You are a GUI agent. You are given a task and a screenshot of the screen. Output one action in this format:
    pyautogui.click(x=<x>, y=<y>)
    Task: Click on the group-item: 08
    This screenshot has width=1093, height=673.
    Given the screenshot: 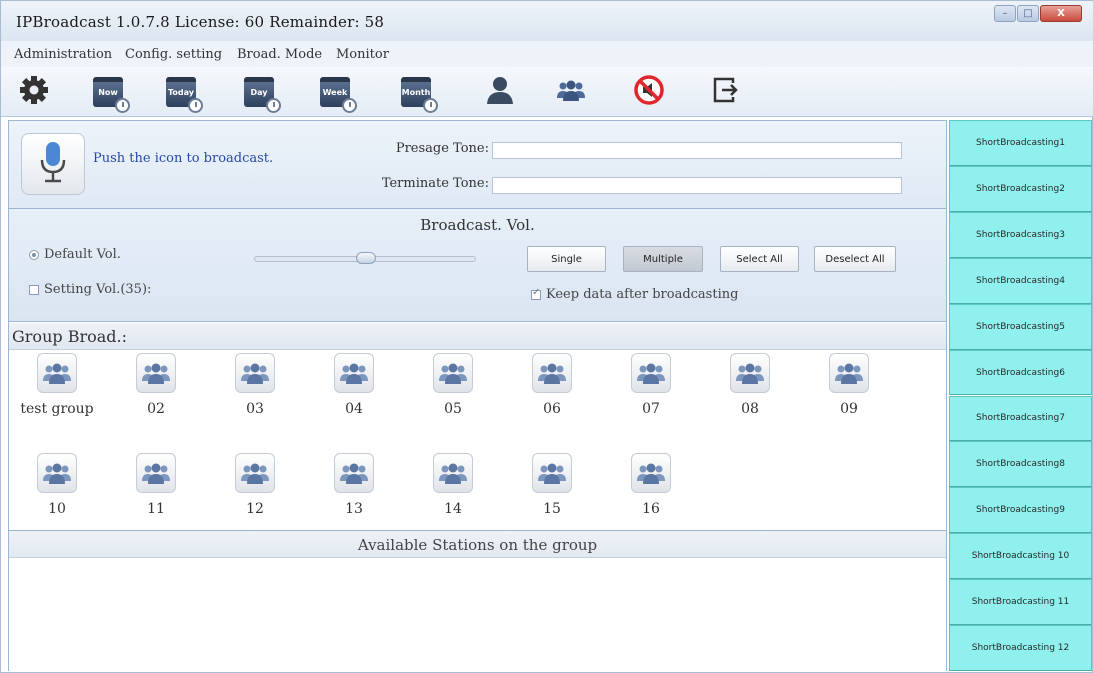 What is the action you would take?
    pyautogui.click(x=750, y=393)
    